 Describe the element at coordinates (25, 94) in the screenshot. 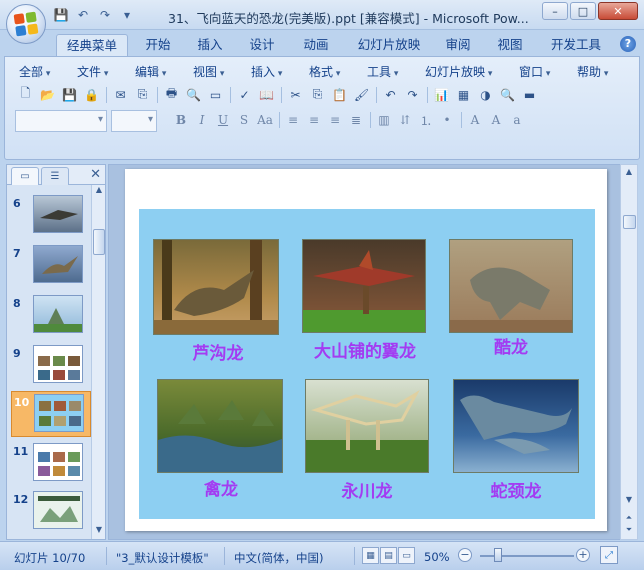

I see `new-icon: 🗋` at that location.